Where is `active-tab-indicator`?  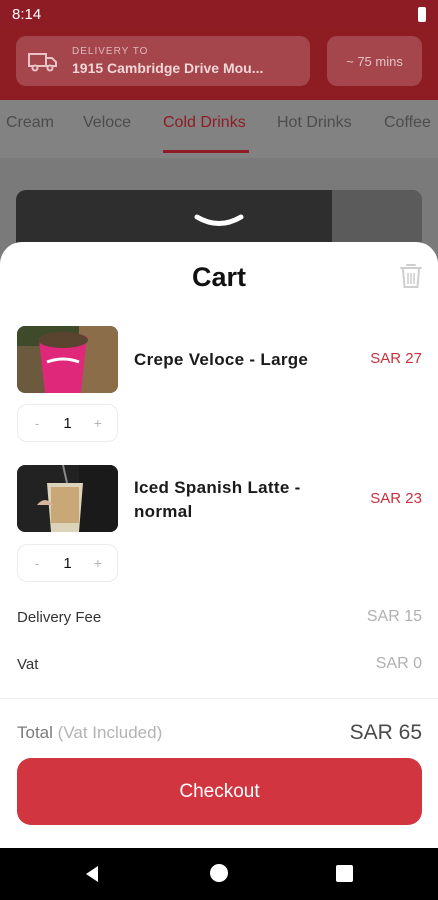
active-tab-indicator is located at coordinates (206, 151).